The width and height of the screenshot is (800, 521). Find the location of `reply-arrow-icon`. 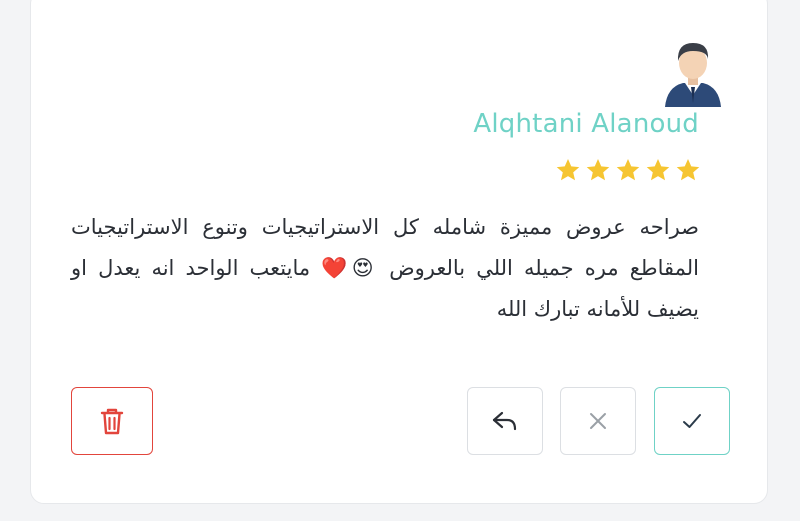

reply-arrow-icon is located at coordinates (504, 421).